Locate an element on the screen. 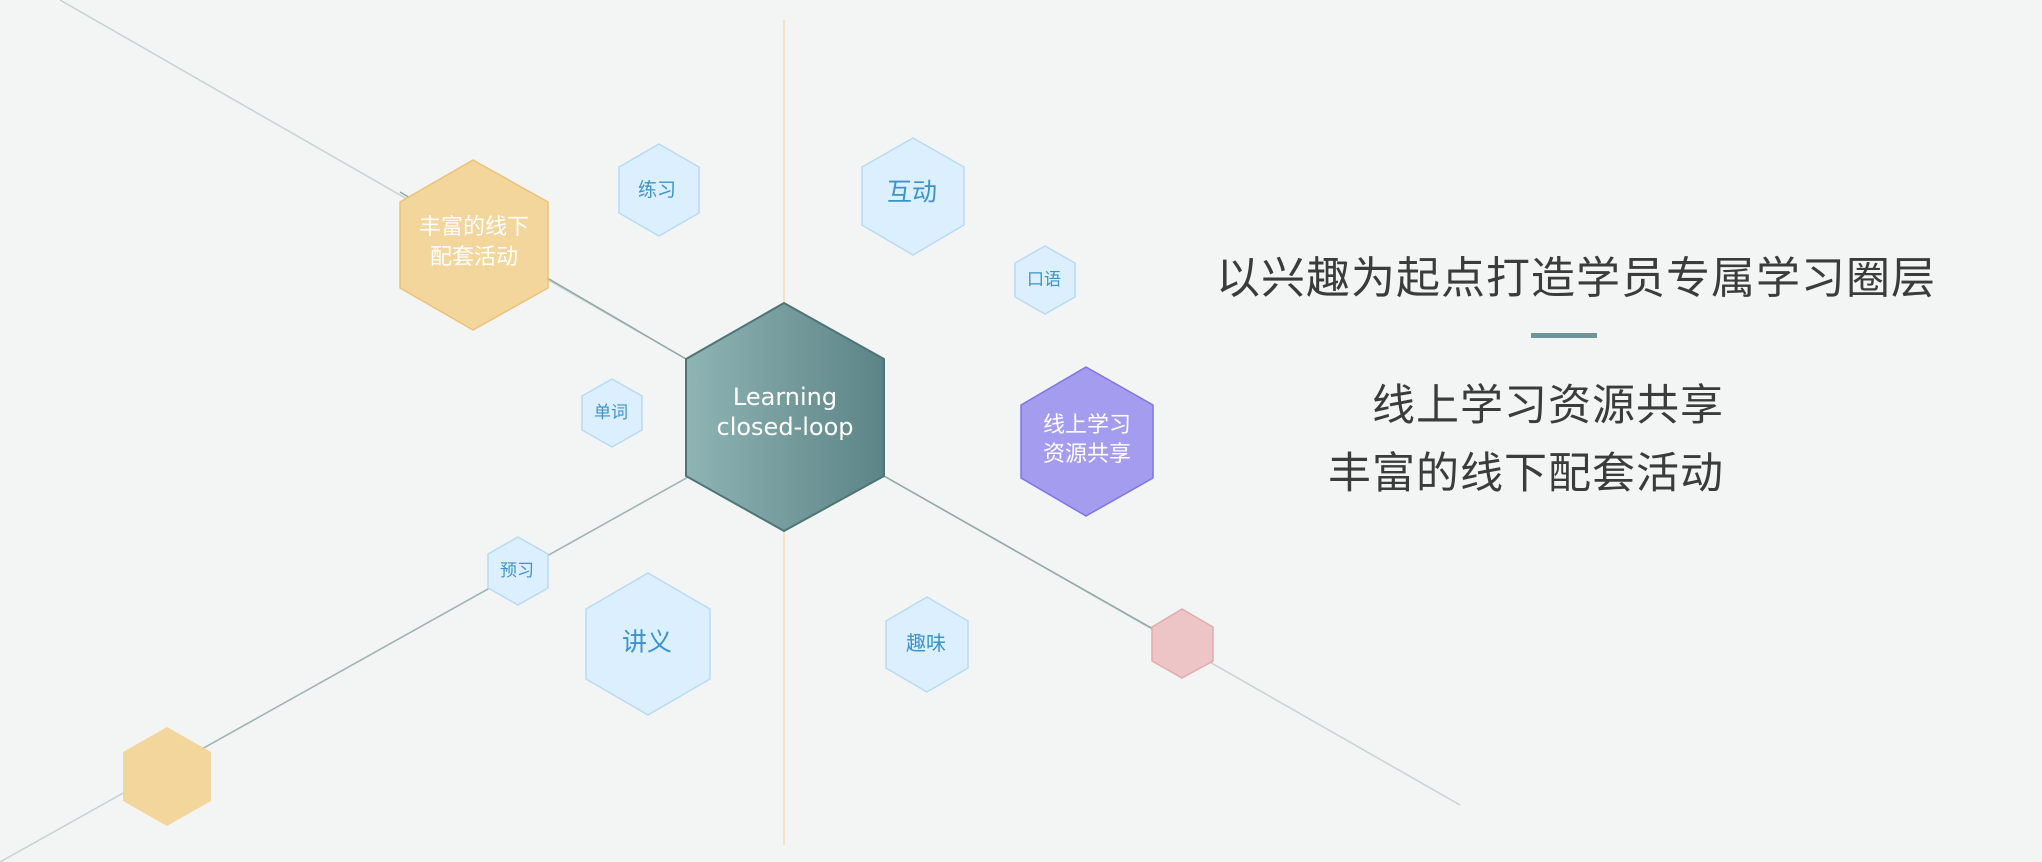 The width and height of the screenshot is (2042, 862). hex-handout: 讲义 is located at coordinates (648, 644).